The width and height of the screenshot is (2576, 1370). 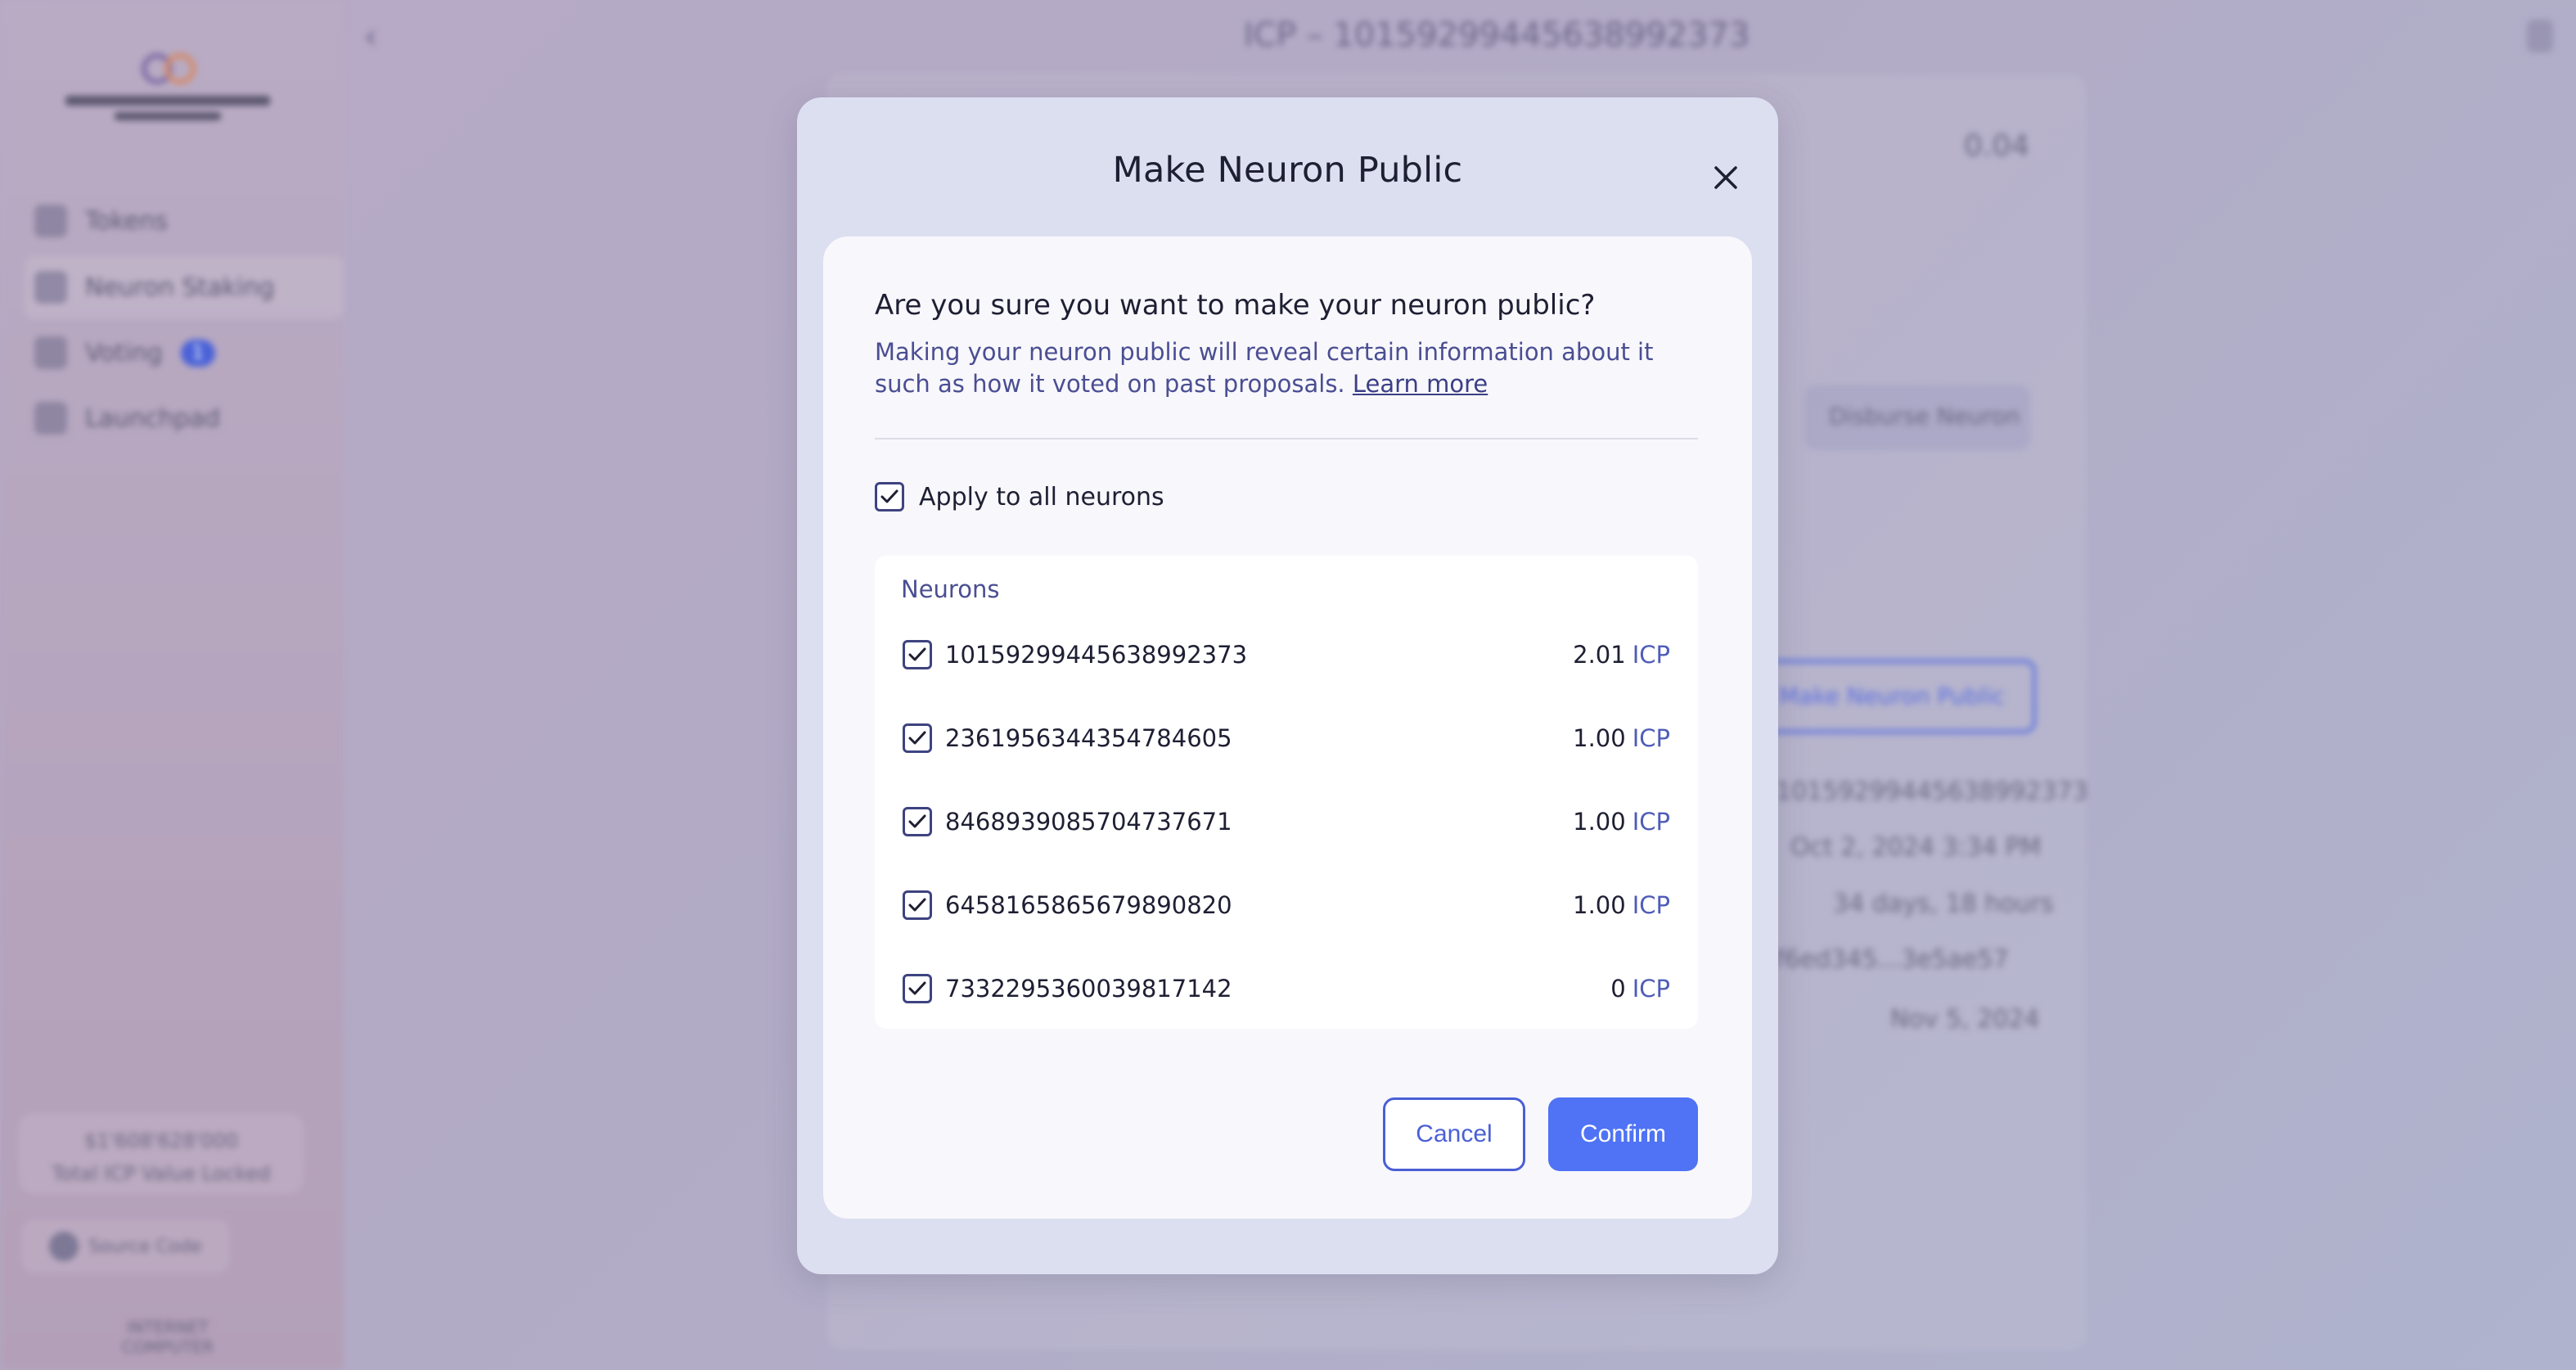 I want to click on tvl-label: Total ICP Value Locked, so click(x=161, y=1173).